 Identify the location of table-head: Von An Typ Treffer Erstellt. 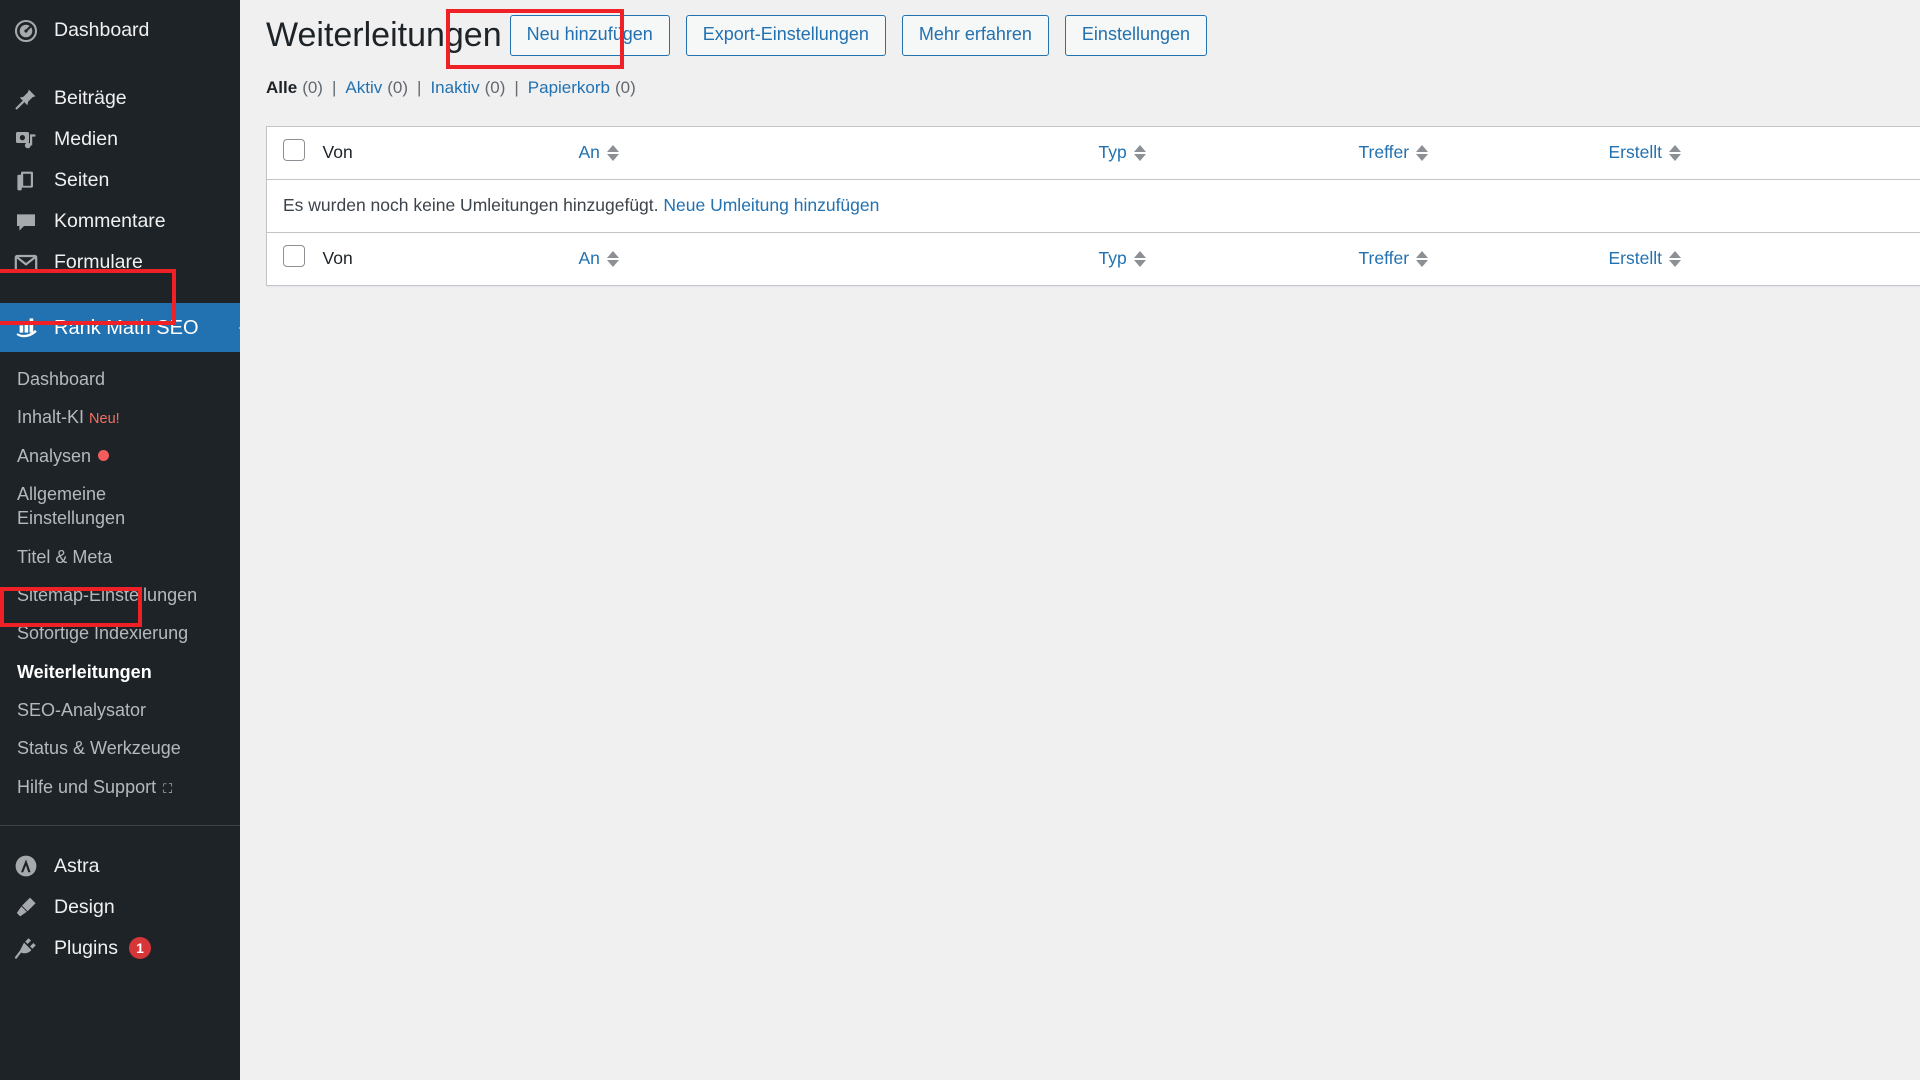
(1093, 153).